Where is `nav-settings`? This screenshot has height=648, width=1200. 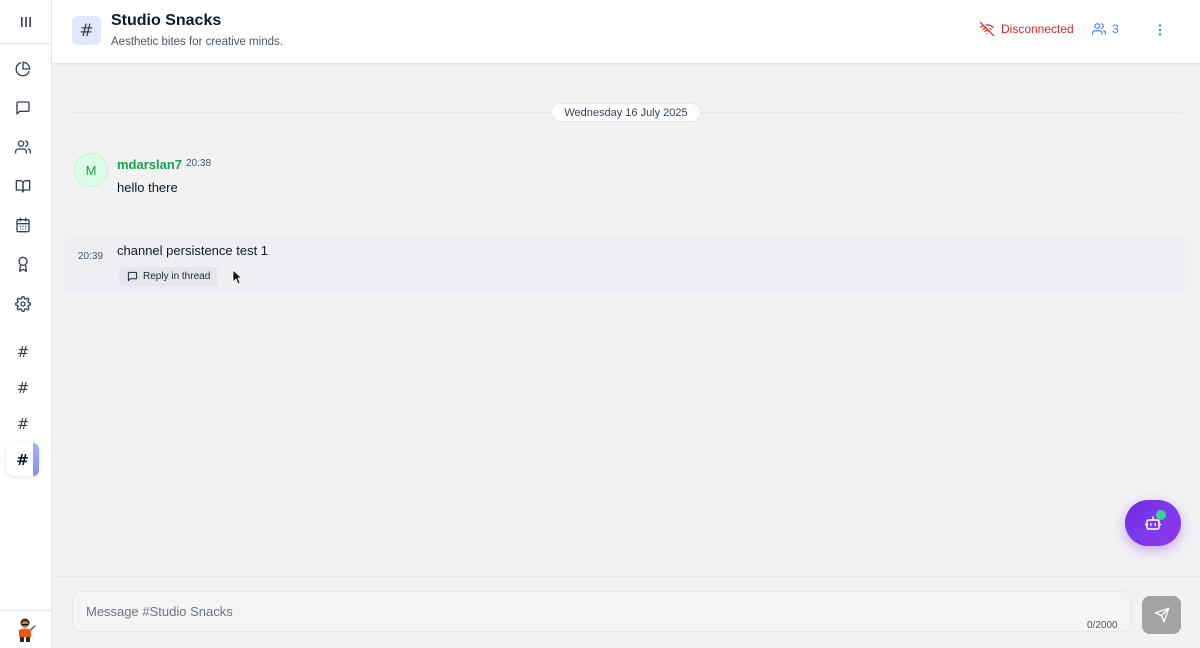
nav-settings is located at coordinates (23, 304).